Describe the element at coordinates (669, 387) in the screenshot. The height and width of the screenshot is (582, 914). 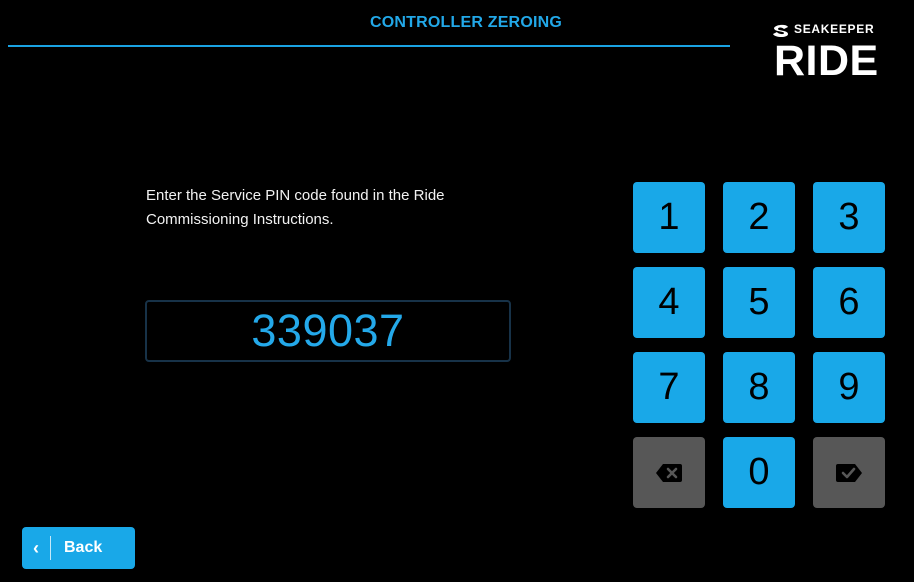
I see `key-7: 7` at that location.